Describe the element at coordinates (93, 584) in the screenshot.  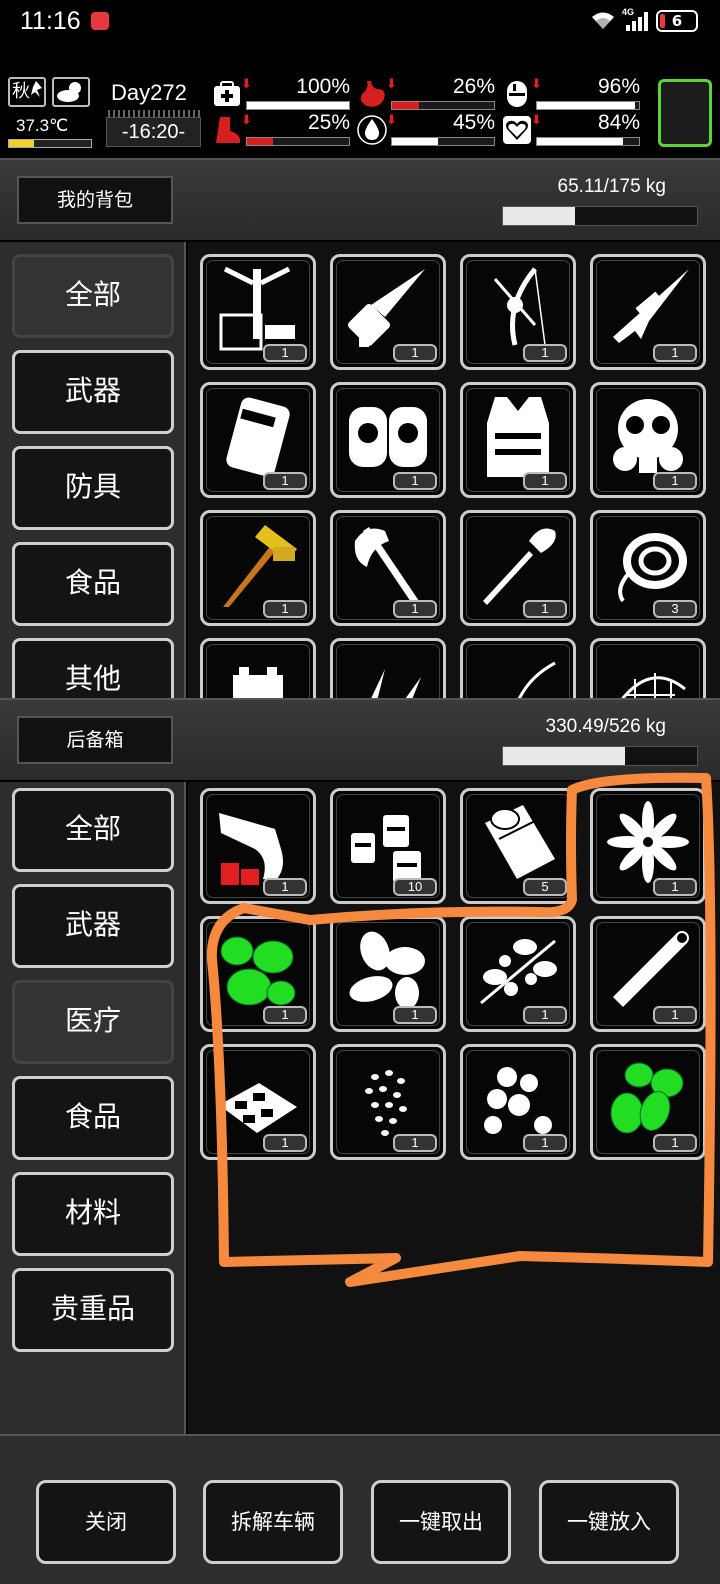
I see `backpack-tab-food: 食品` at that location.